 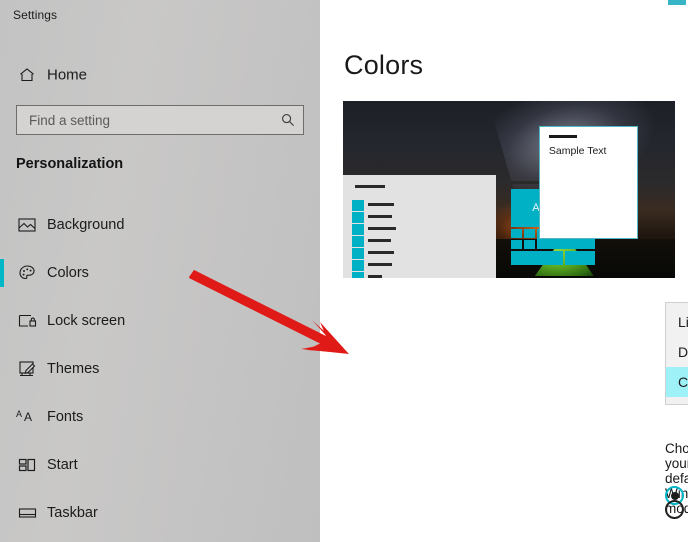 I want to click on preview-title-line, so click(x=370, y=187).